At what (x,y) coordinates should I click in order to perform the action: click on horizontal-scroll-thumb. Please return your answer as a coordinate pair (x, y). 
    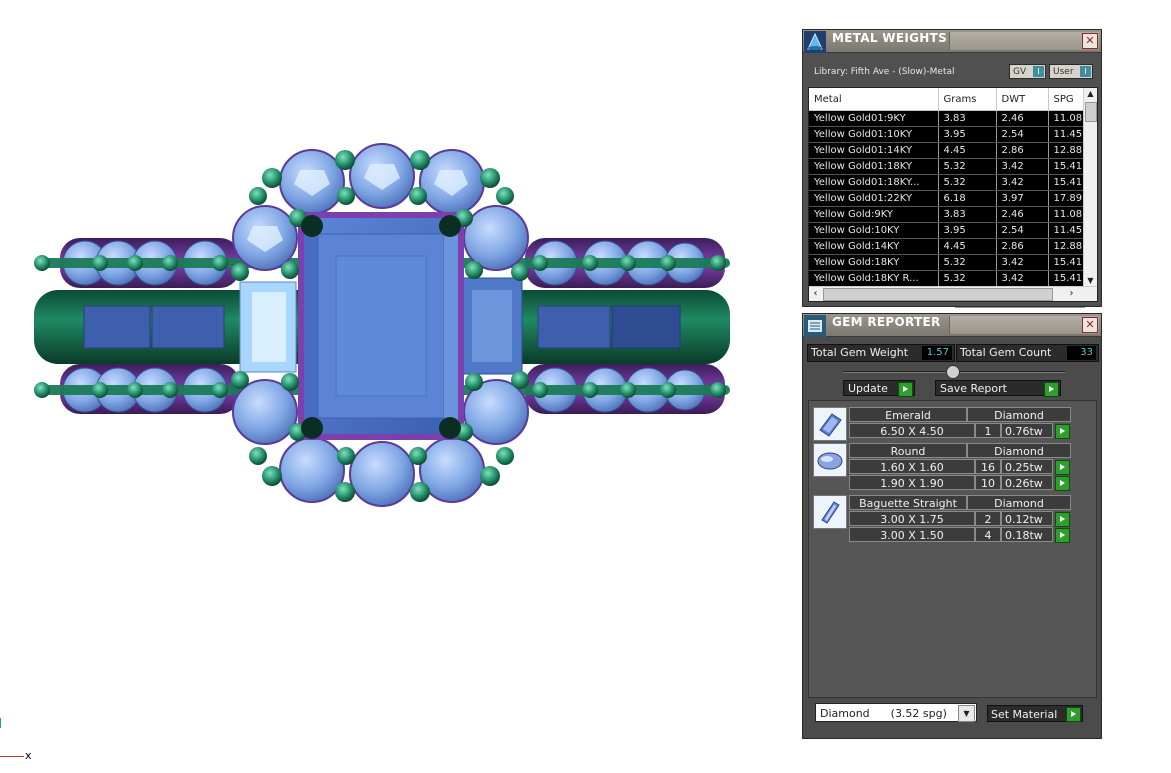
    Looking at the image, I should click on (938, 294).